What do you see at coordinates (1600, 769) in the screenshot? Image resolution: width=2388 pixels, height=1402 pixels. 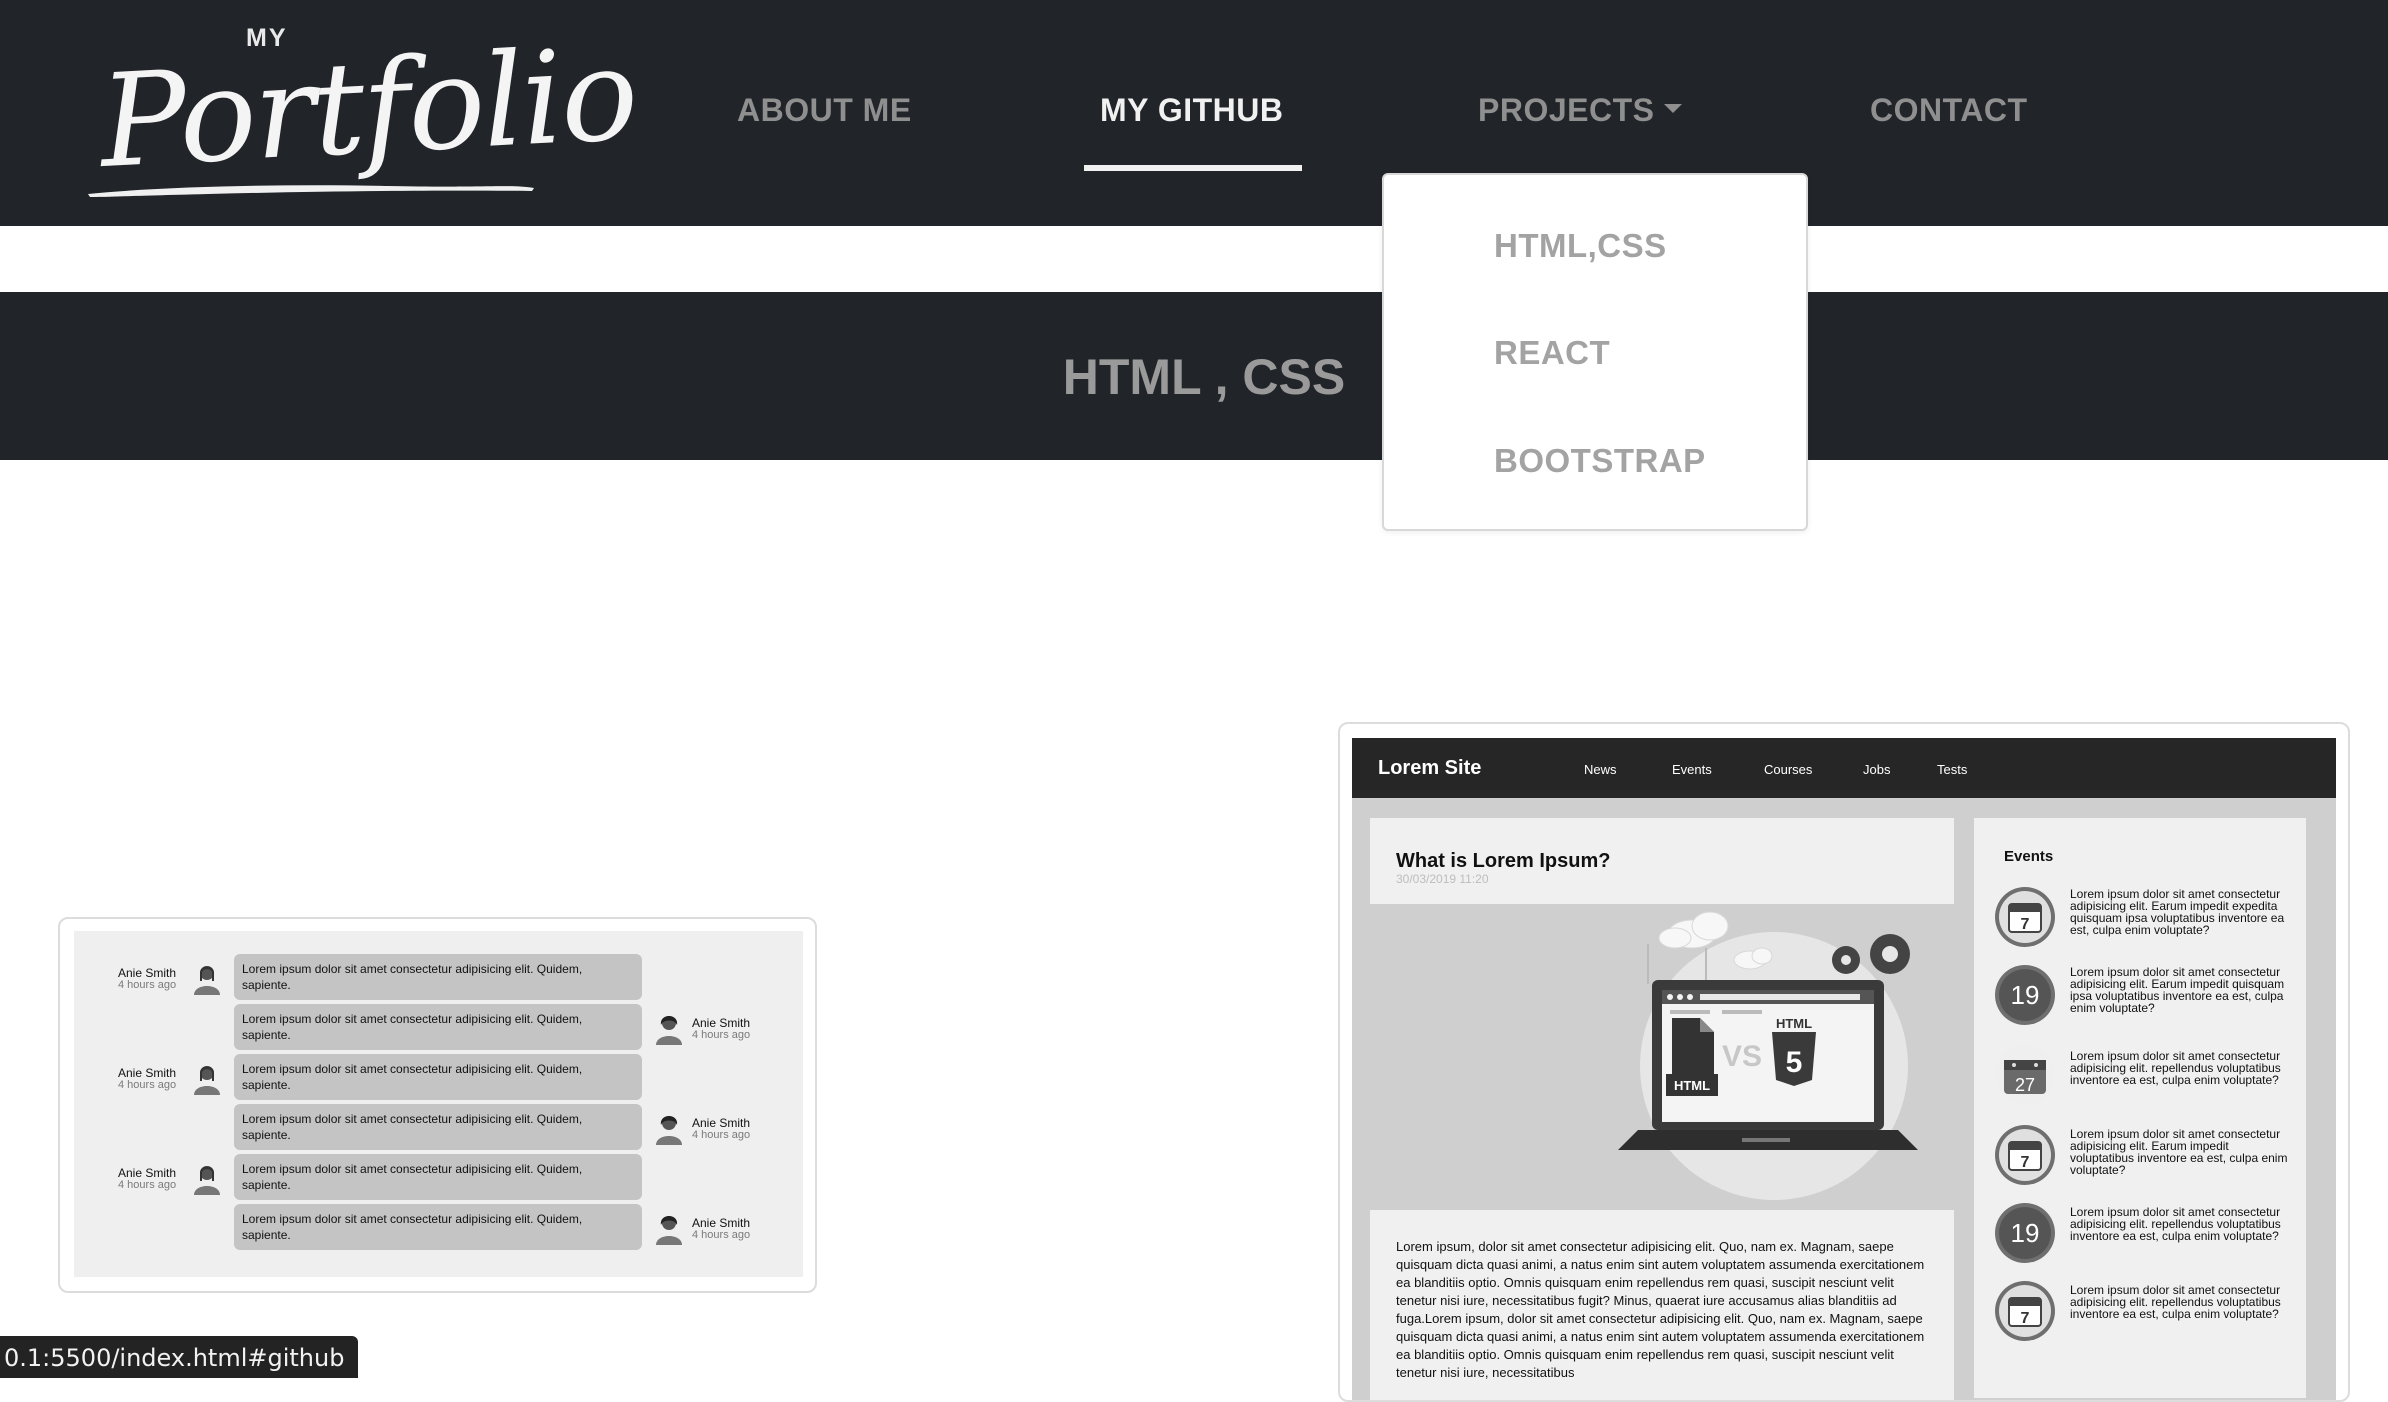 I see `preview-nav-link: News` at bounding box center [1600, 769].